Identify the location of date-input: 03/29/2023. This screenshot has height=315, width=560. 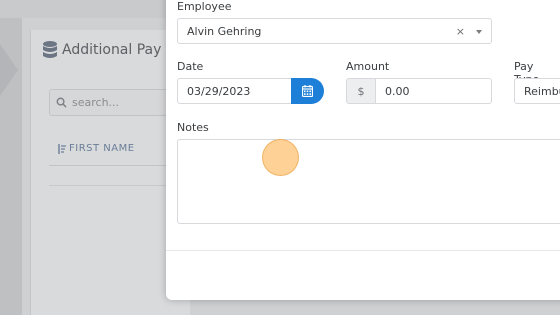
(235, 91).